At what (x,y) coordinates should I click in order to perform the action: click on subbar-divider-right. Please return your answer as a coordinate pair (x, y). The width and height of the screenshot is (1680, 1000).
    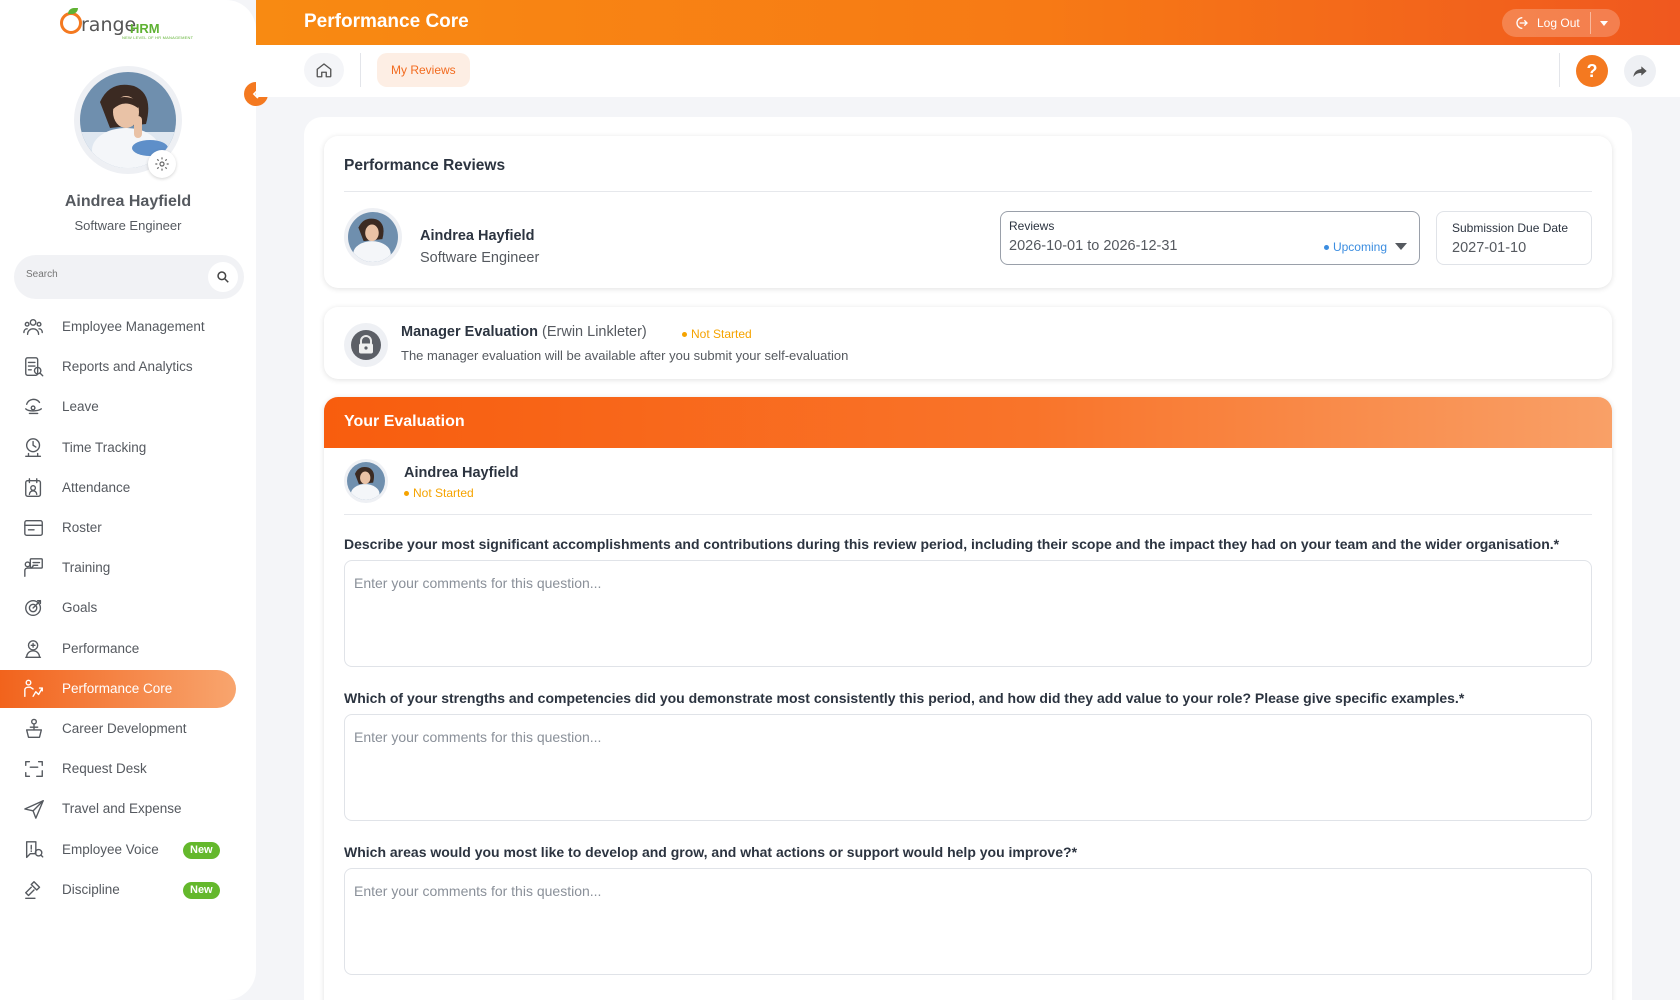
    Looking at the image, I should click on (1559, 70).